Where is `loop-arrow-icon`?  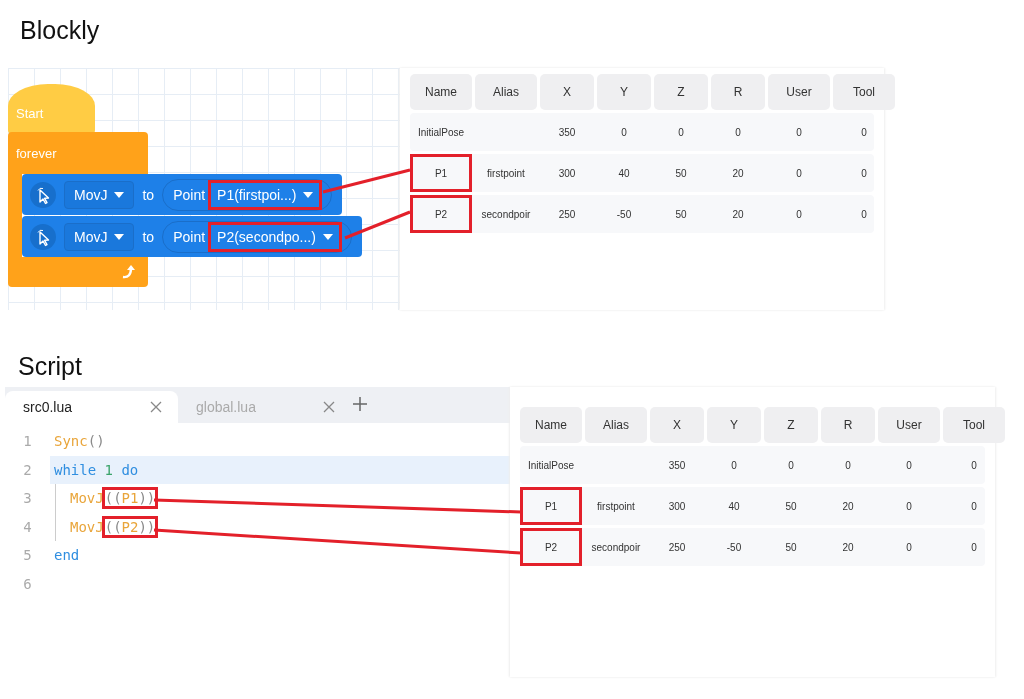 loop-arrow-icon is located at coordinates (129, 272).